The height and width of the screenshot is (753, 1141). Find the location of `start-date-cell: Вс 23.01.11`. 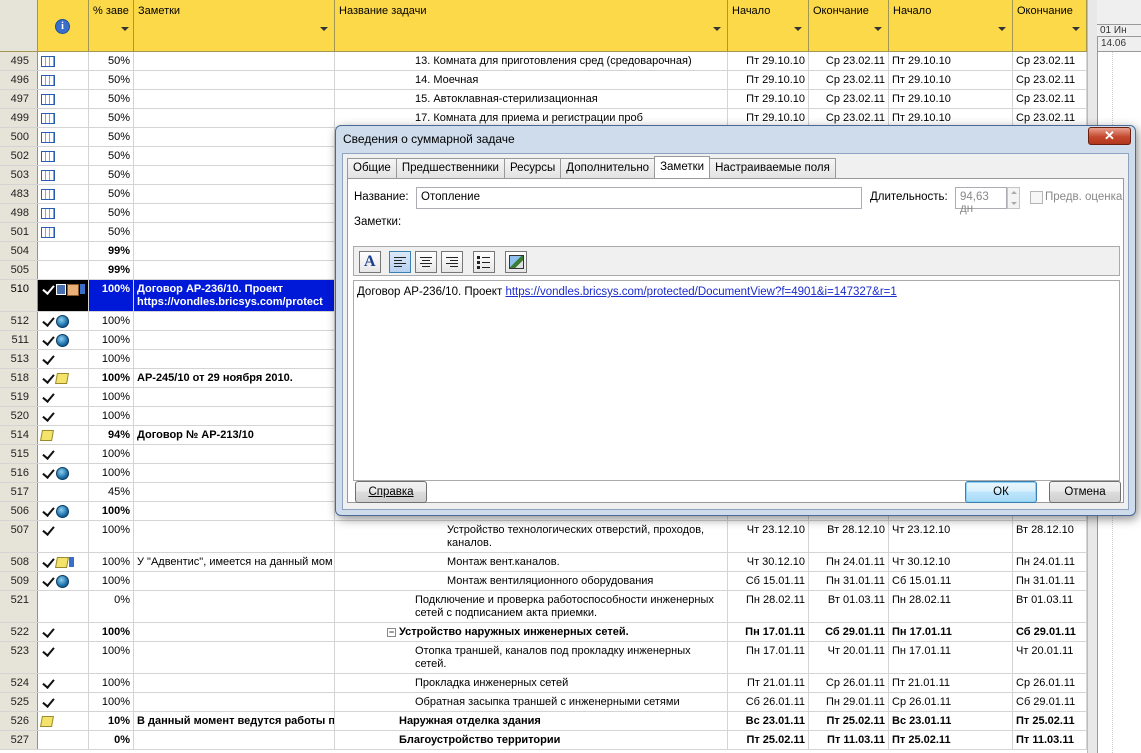

start-date-cell: Вс 23.01.11 is located at coordinates (768, 721).